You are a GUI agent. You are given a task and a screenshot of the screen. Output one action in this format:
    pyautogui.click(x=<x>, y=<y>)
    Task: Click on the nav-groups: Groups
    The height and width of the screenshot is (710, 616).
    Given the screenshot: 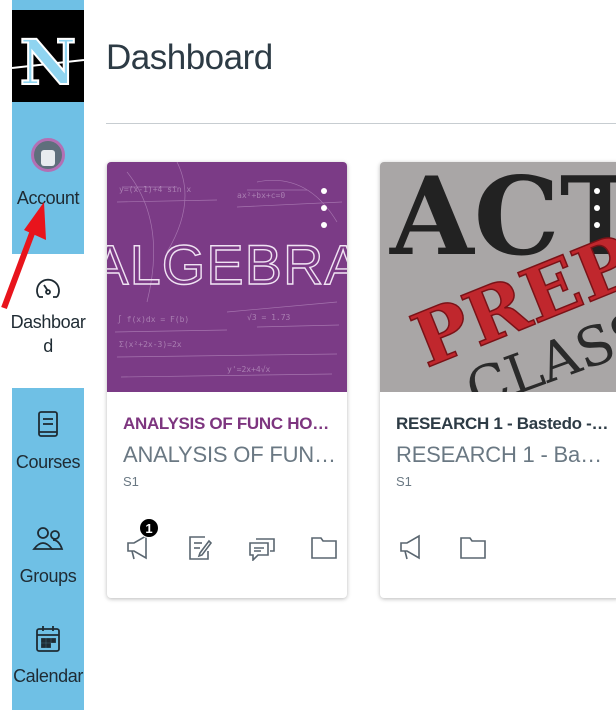 What is the action you would take?
    pyautogui.click(x=48, y=555)
    